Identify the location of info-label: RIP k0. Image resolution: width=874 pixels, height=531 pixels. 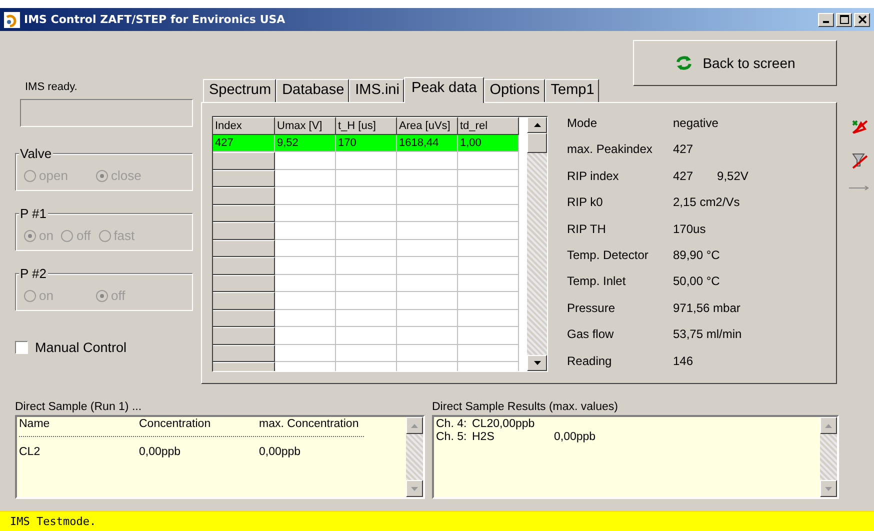
(585, 202).